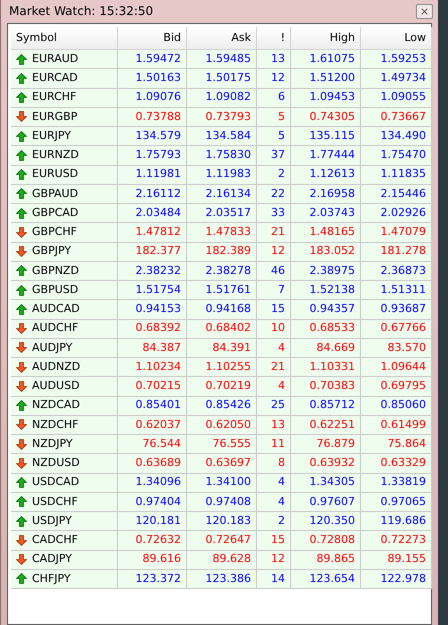 The image size is (448, 625). I want to click on table-cell: 0.68402, so click(222, 329).